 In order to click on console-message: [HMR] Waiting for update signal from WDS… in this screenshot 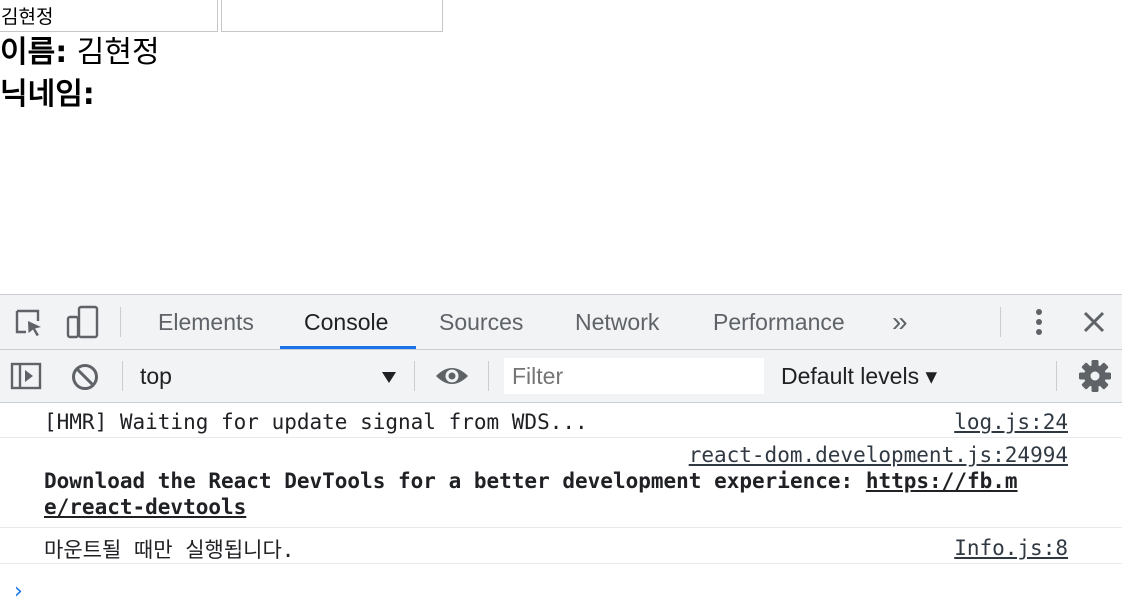, I will do `click(561, 420)`.